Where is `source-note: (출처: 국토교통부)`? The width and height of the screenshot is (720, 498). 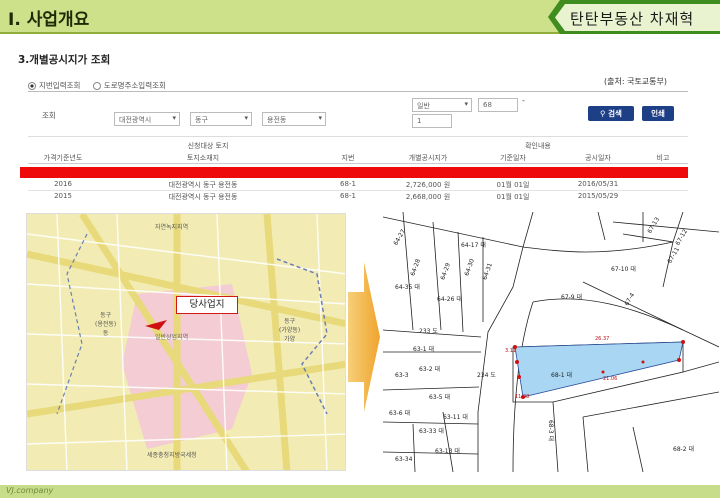
source-note: (출처: 국토교통부) is located at coordinates (635, 81).